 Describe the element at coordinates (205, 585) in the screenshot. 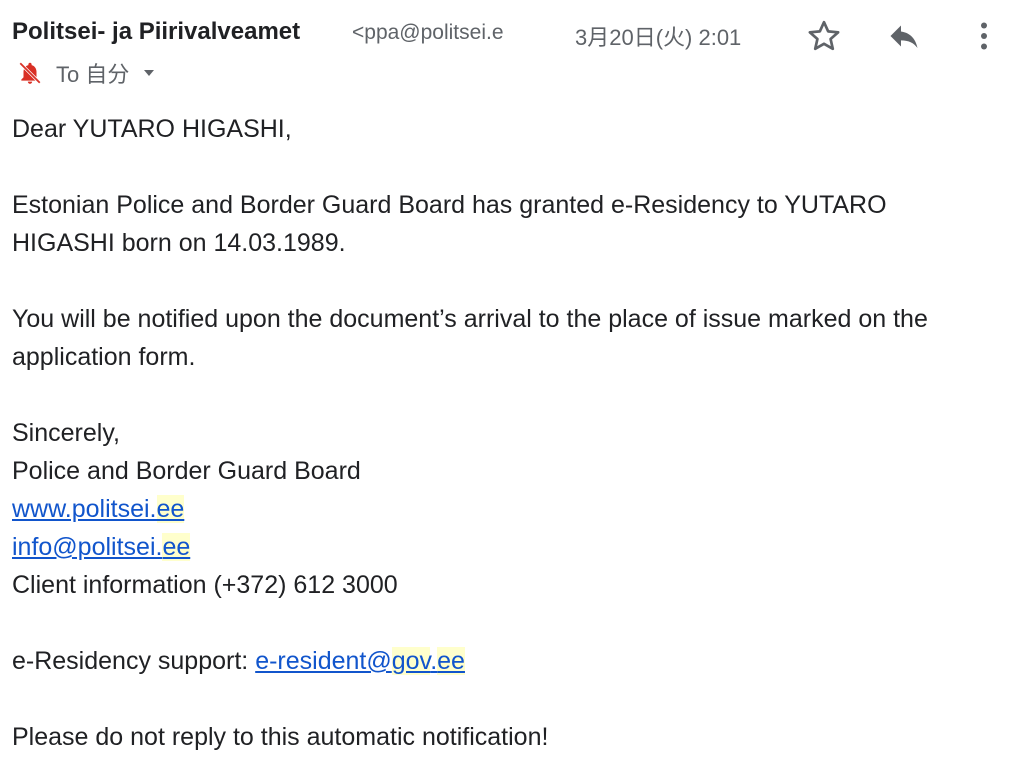

I see `client-information: Client information (+372) 612 3000` at that location.